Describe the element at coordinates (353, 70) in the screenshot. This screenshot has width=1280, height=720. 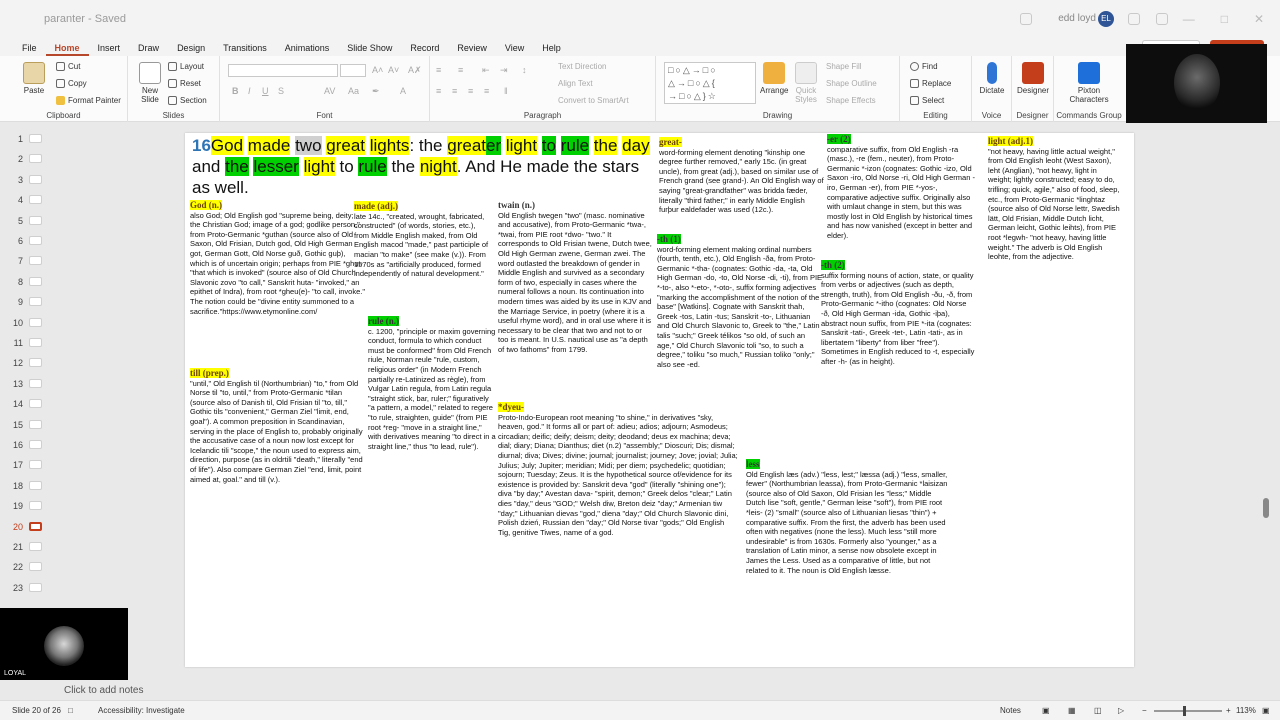
I see `font-size-input` at that location.